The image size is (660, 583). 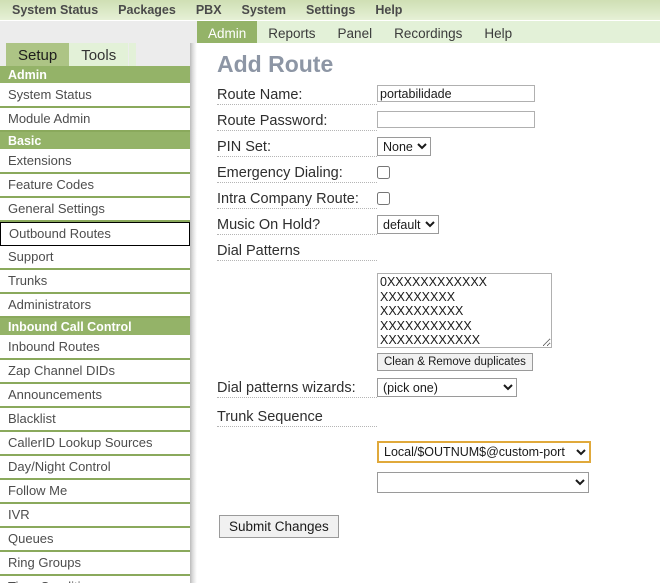 I want to click on system-menu-item-system: System, so click(x=268, y=10).